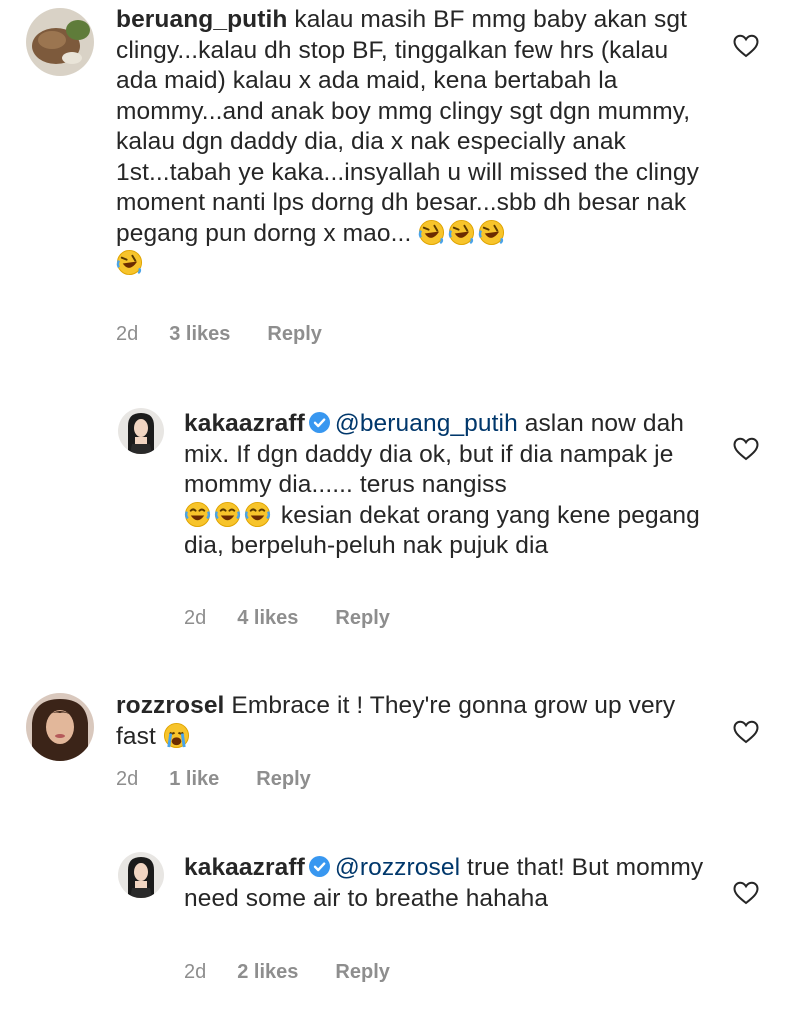  Describe the element at coordinates (267, 618) in the screenshot. I see `comment-likes: 4 likes` at that location.